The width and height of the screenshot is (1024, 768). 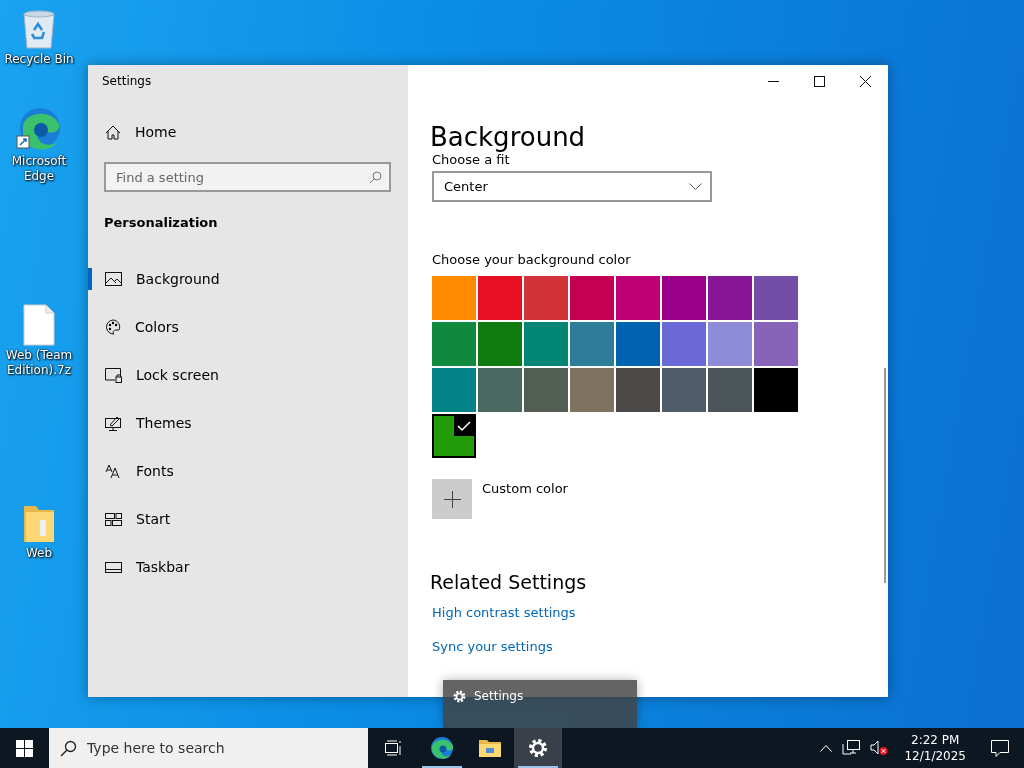 I want to click on settings-link: Sync your settings, so click(x=660, y=646).